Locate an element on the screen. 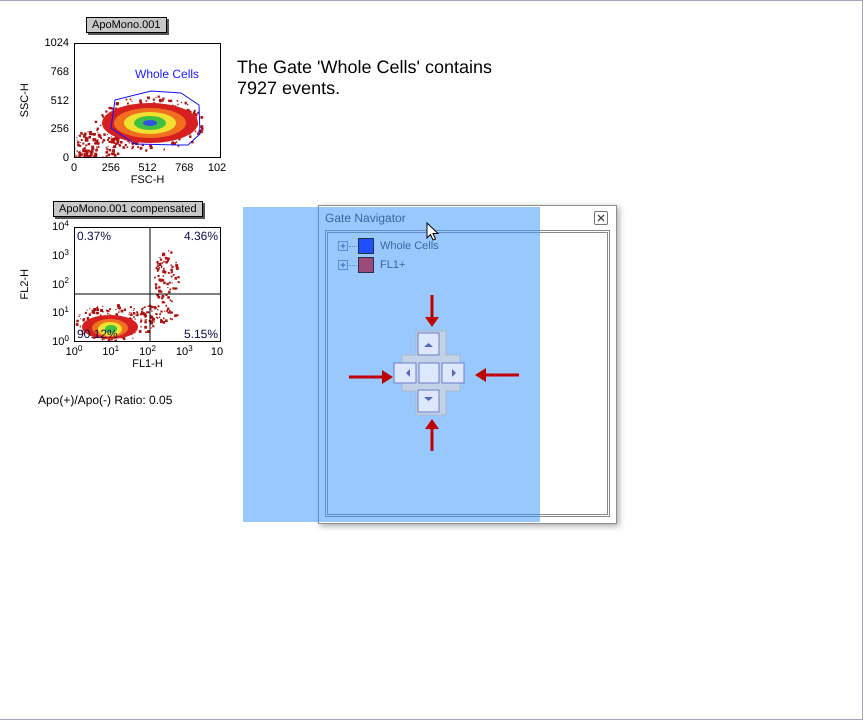  y-tick-label: 1024 is located at coordinates (56, 43).